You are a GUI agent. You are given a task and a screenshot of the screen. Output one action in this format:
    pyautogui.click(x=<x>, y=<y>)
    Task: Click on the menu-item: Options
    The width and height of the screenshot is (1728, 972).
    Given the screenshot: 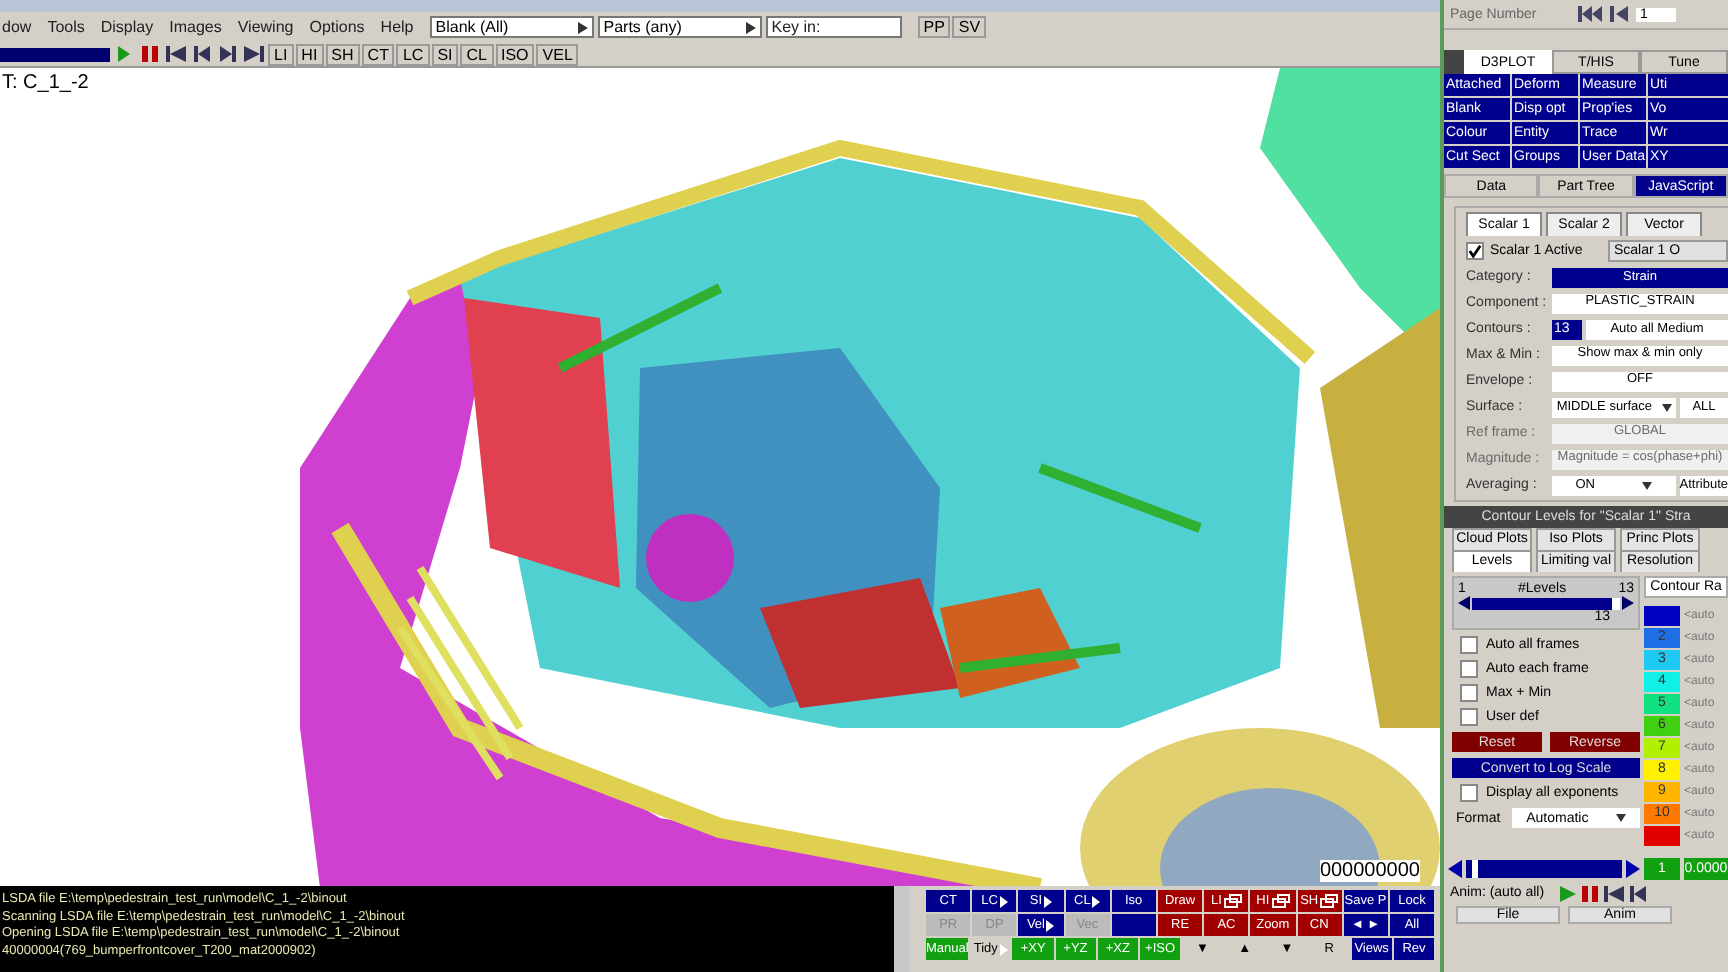 What is the action you would take?
    pyautogui.click(x=337, y=27)
    